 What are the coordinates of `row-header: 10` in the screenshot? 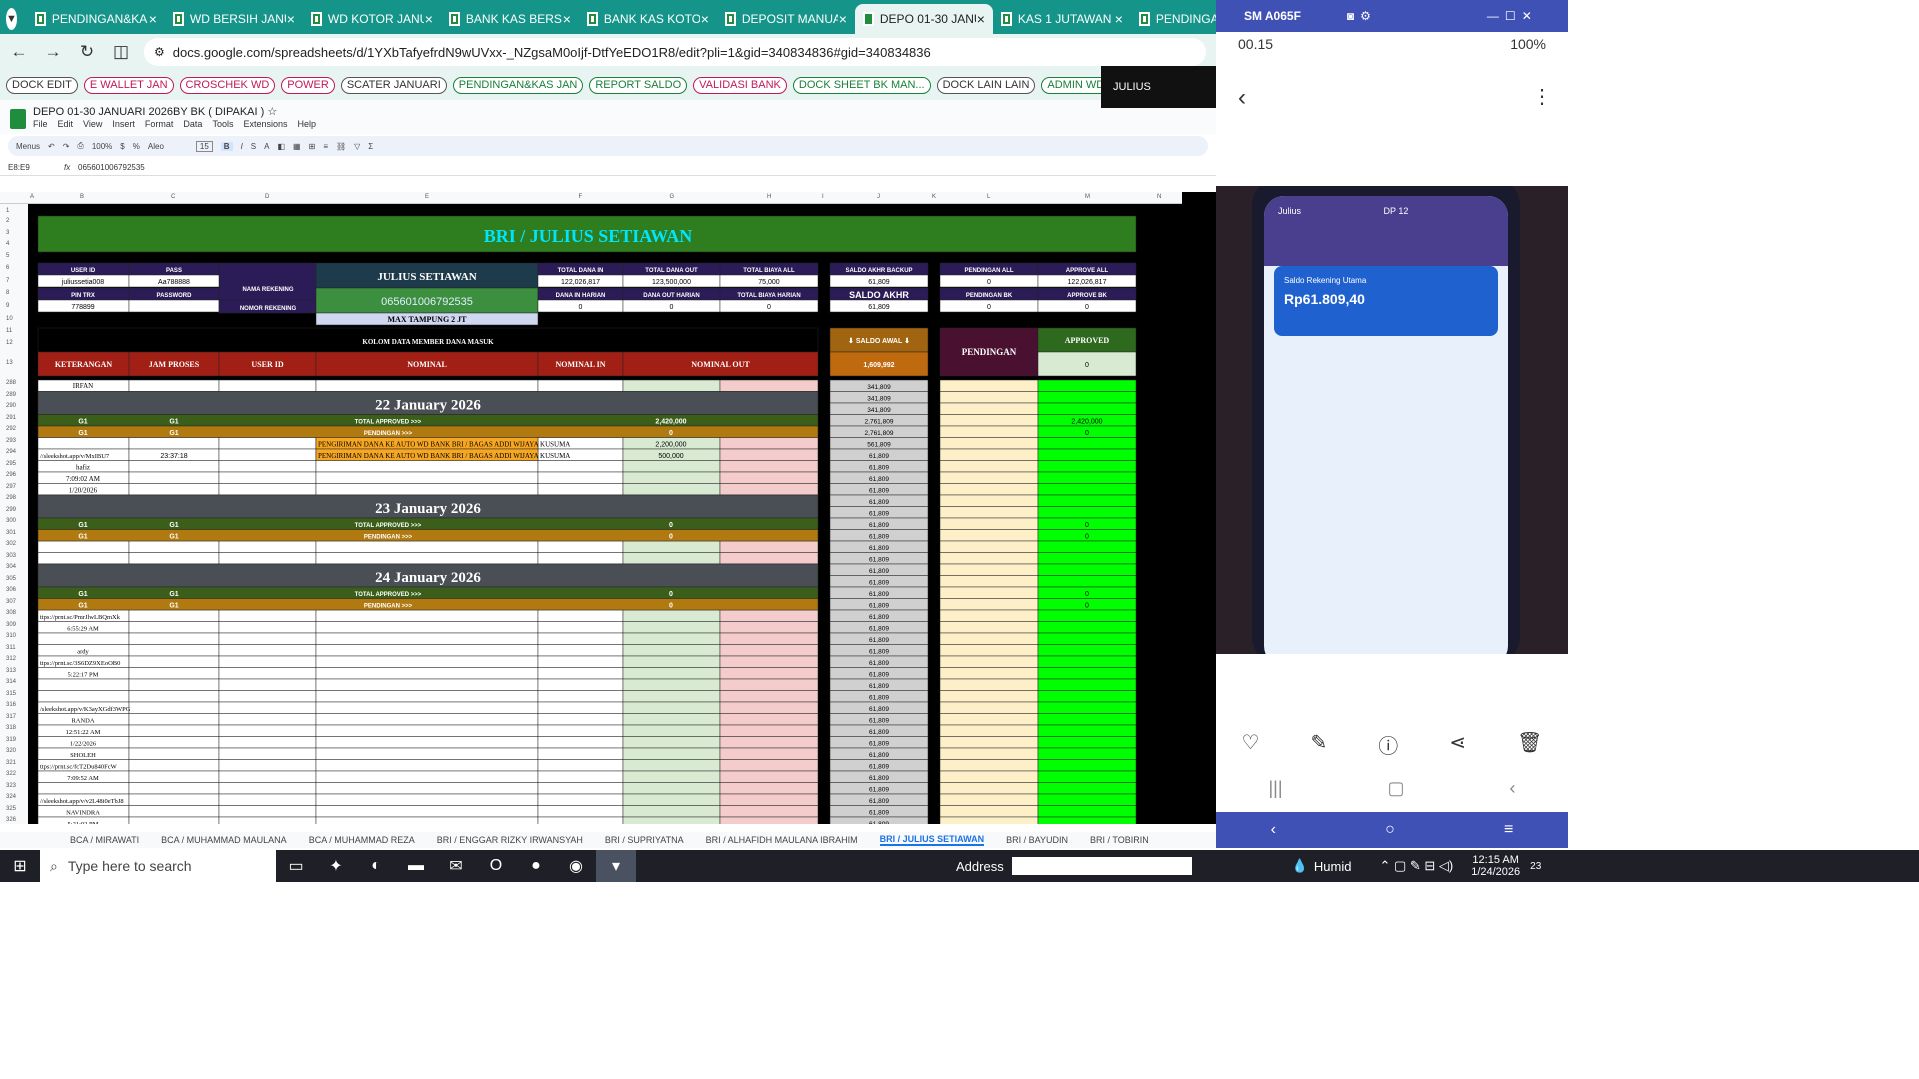 It's located at (9, 319).